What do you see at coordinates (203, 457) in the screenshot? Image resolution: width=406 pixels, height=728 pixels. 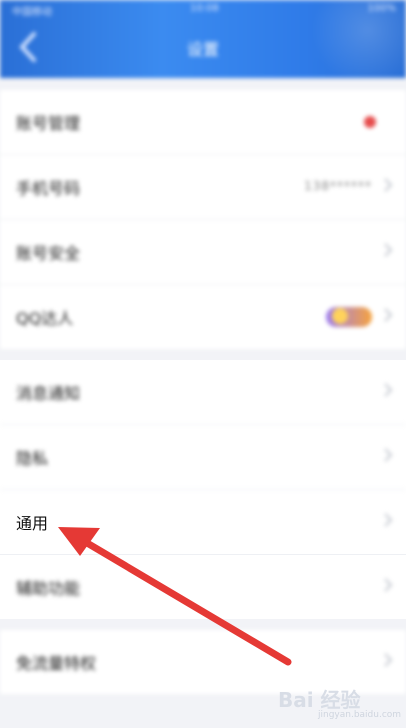 I see `settings-row-privacy: 隐私` at bounding box center [203, 457].